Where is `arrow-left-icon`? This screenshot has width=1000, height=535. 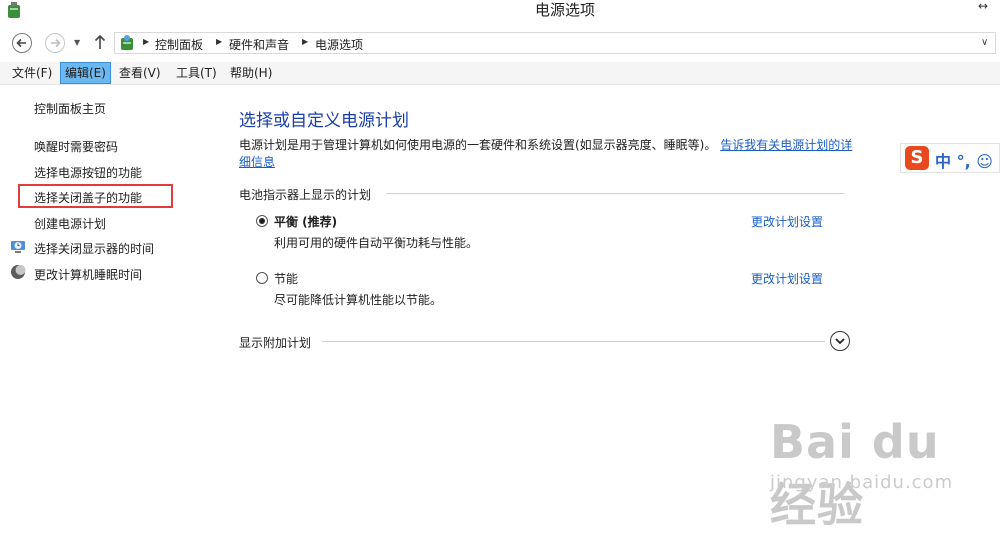 arrow-left-icon is located at coordinates (21, 43).